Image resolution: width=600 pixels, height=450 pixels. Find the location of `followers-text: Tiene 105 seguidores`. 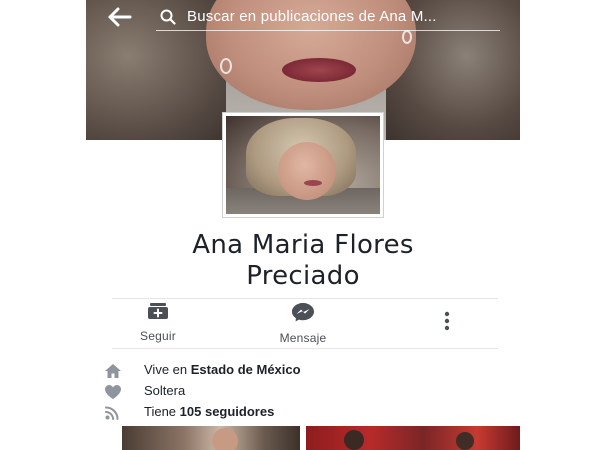

followers-text: Tiene 105 seguidores is located at coordinates (209, 411).